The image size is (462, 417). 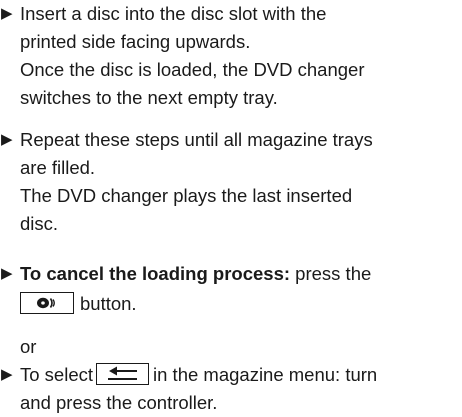 I want to click on step-line: printed side facing upwards., so click(x=135, y=41).